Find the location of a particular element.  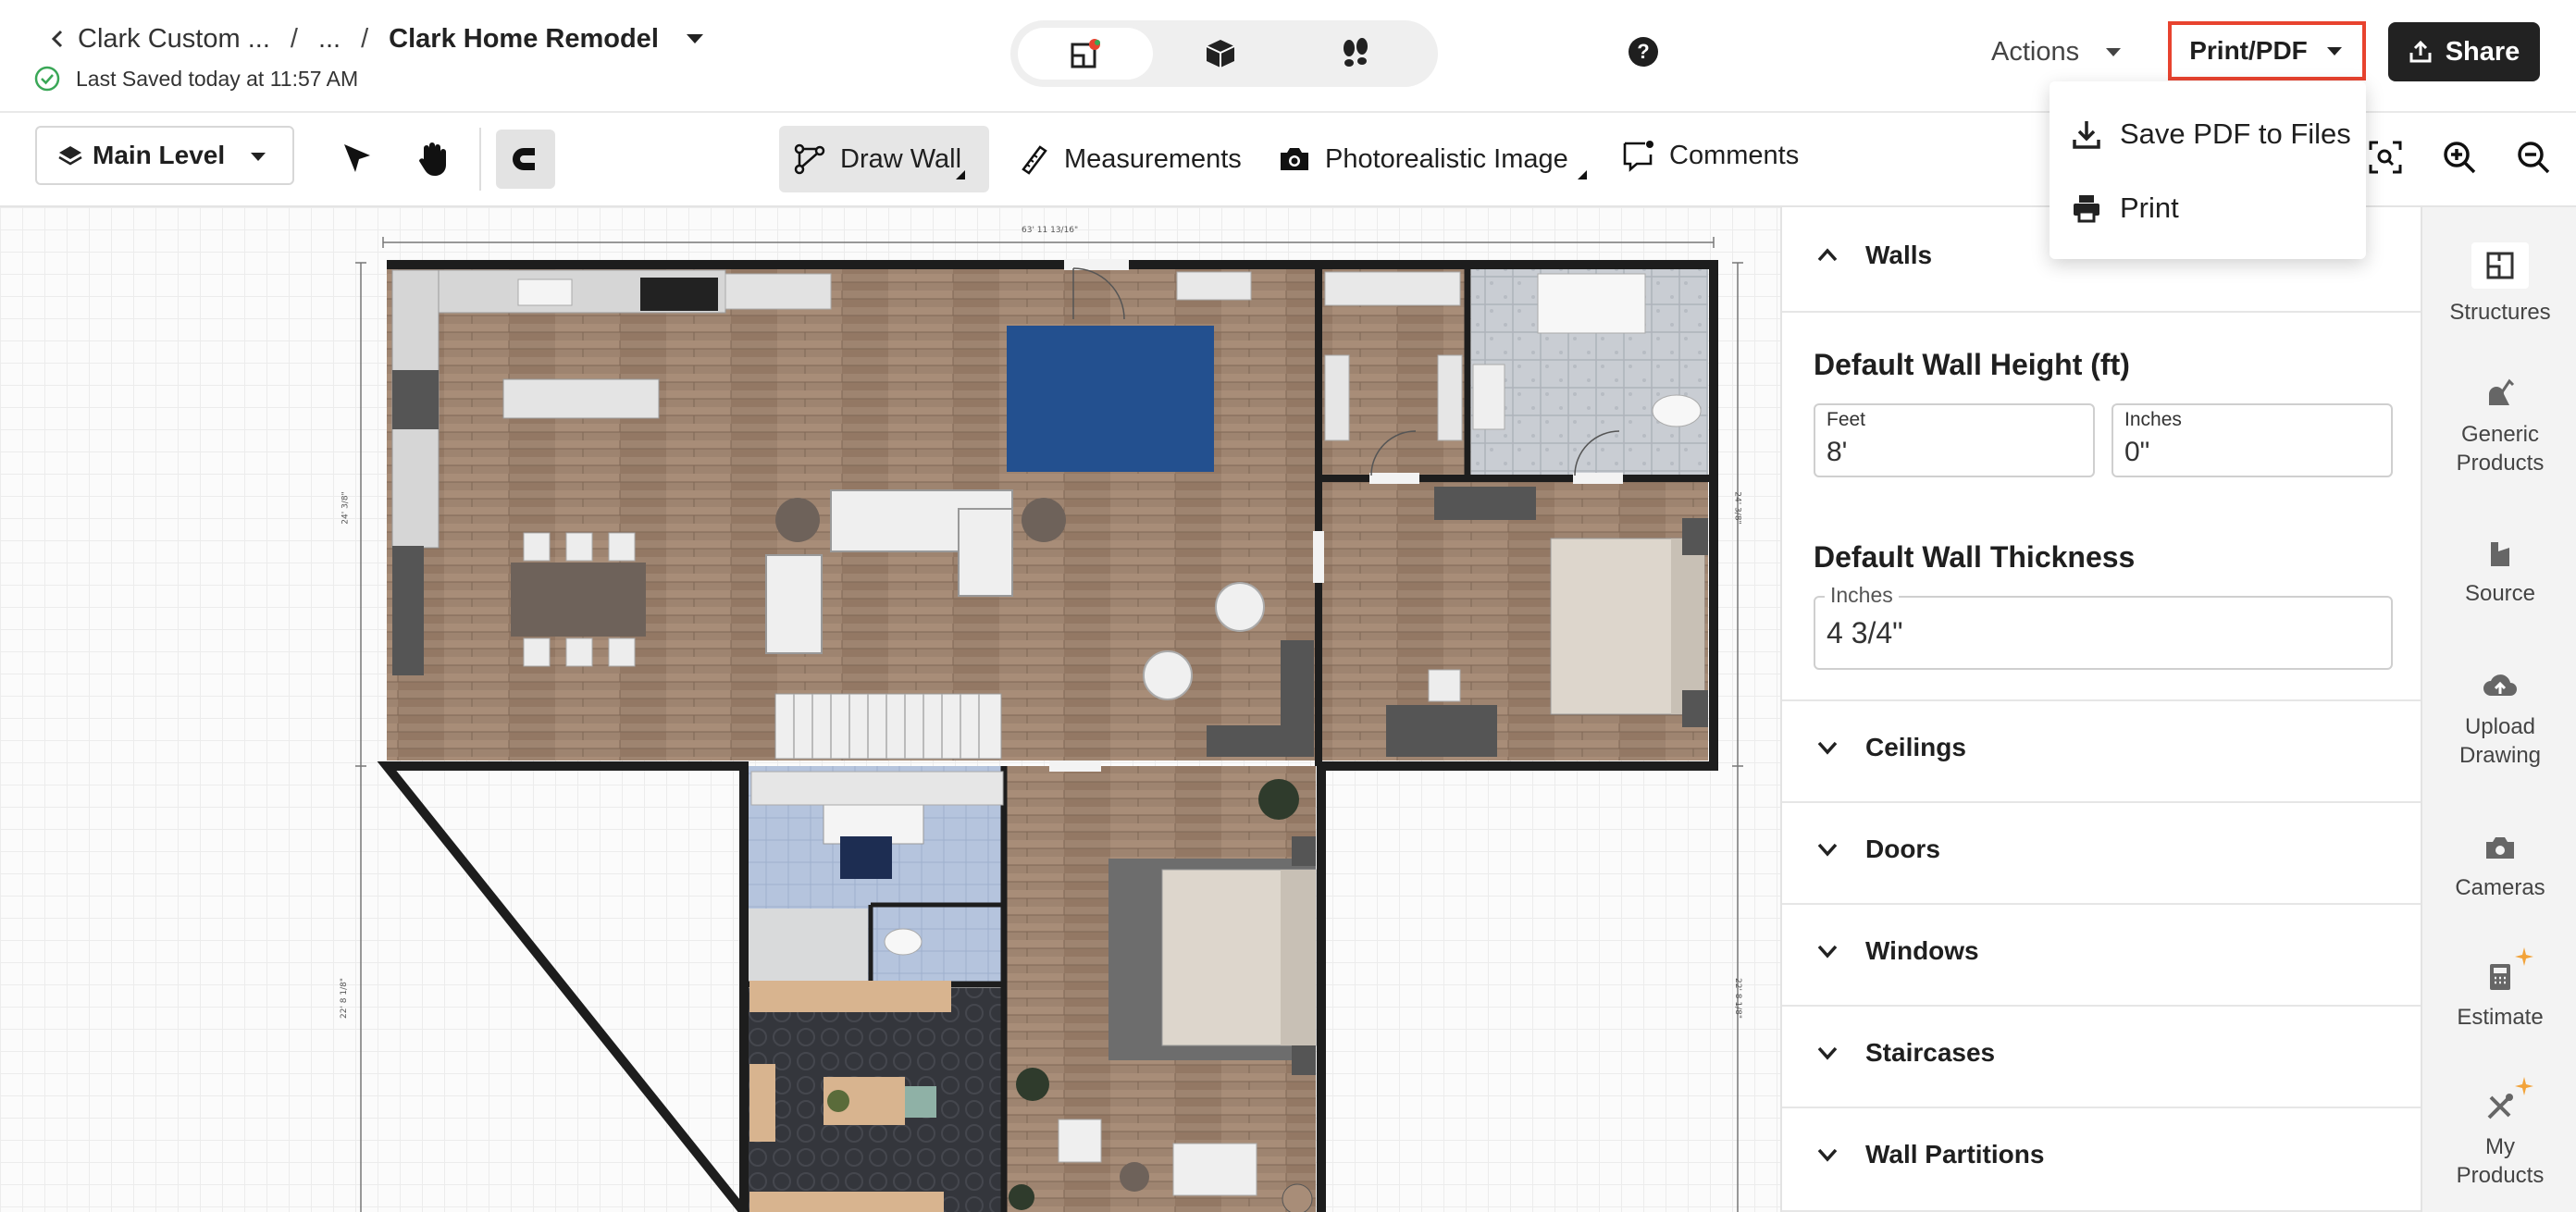

doors-section: Doors is located at coordinates (2101, 854).